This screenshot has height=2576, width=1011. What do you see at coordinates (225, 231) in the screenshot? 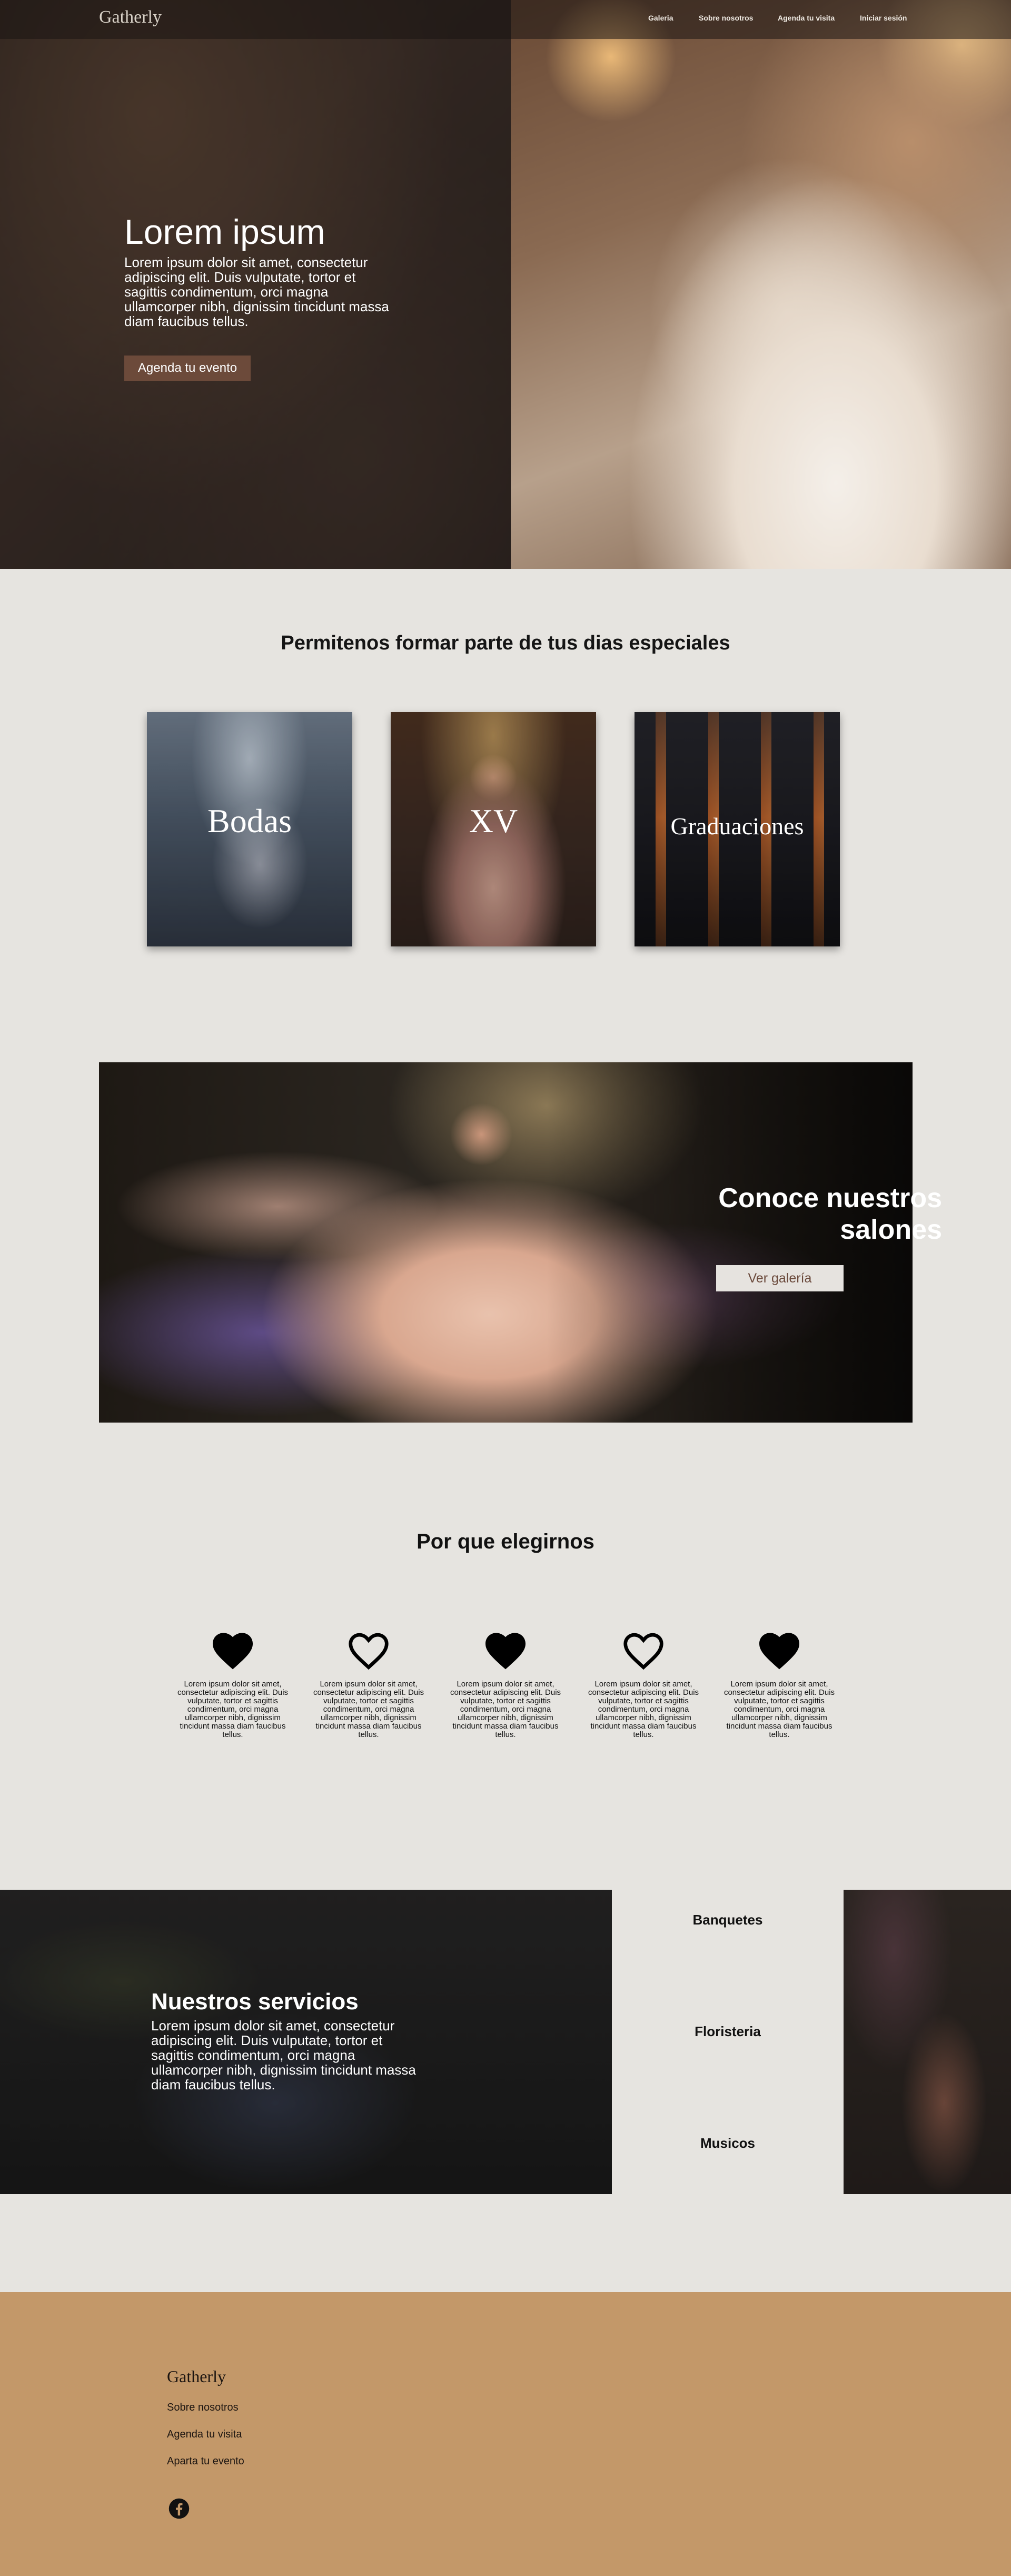
I see `hero-title: Lorem ipsum` at bounding box center [225, 231].